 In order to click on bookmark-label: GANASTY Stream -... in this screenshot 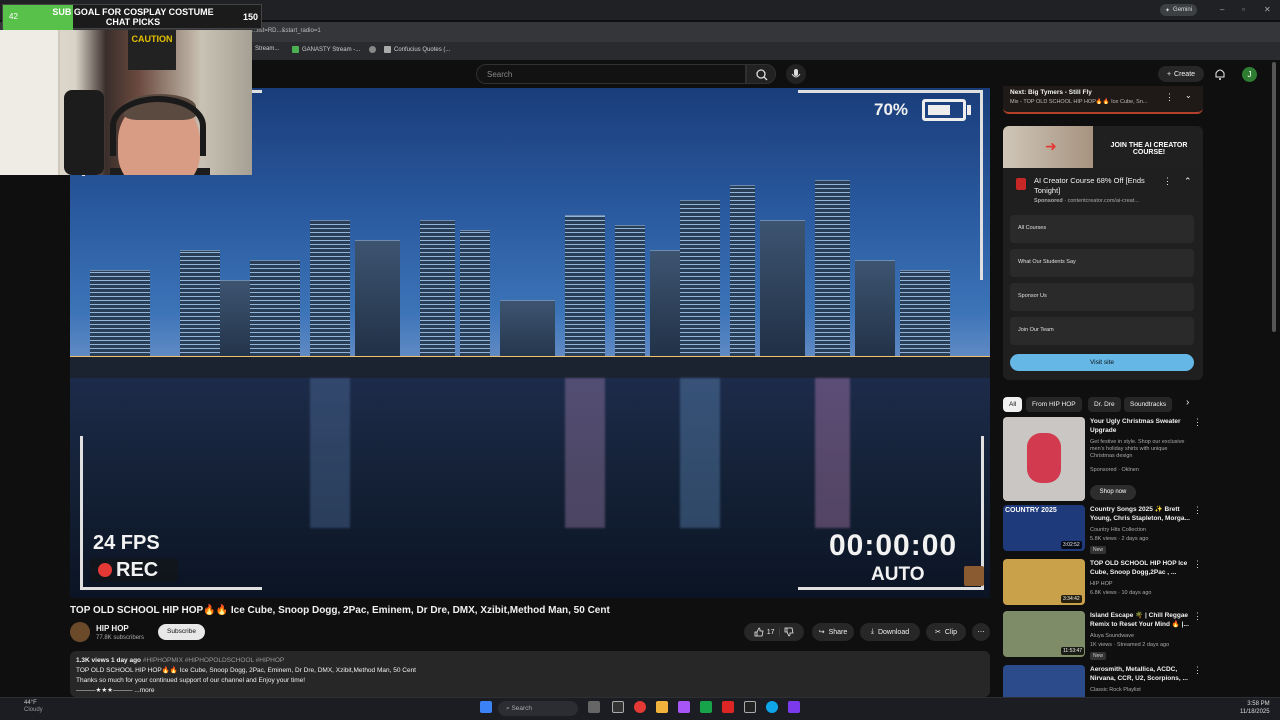, I will do `click(331, 49)`.